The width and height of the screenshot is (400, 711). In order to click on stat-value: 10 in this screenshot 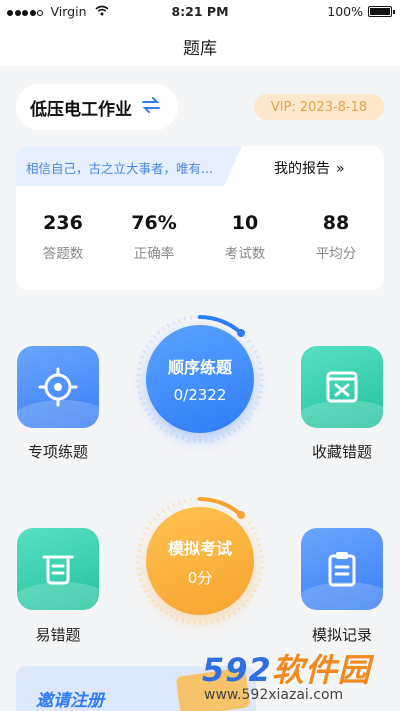, I will do `click(245, 223)`.